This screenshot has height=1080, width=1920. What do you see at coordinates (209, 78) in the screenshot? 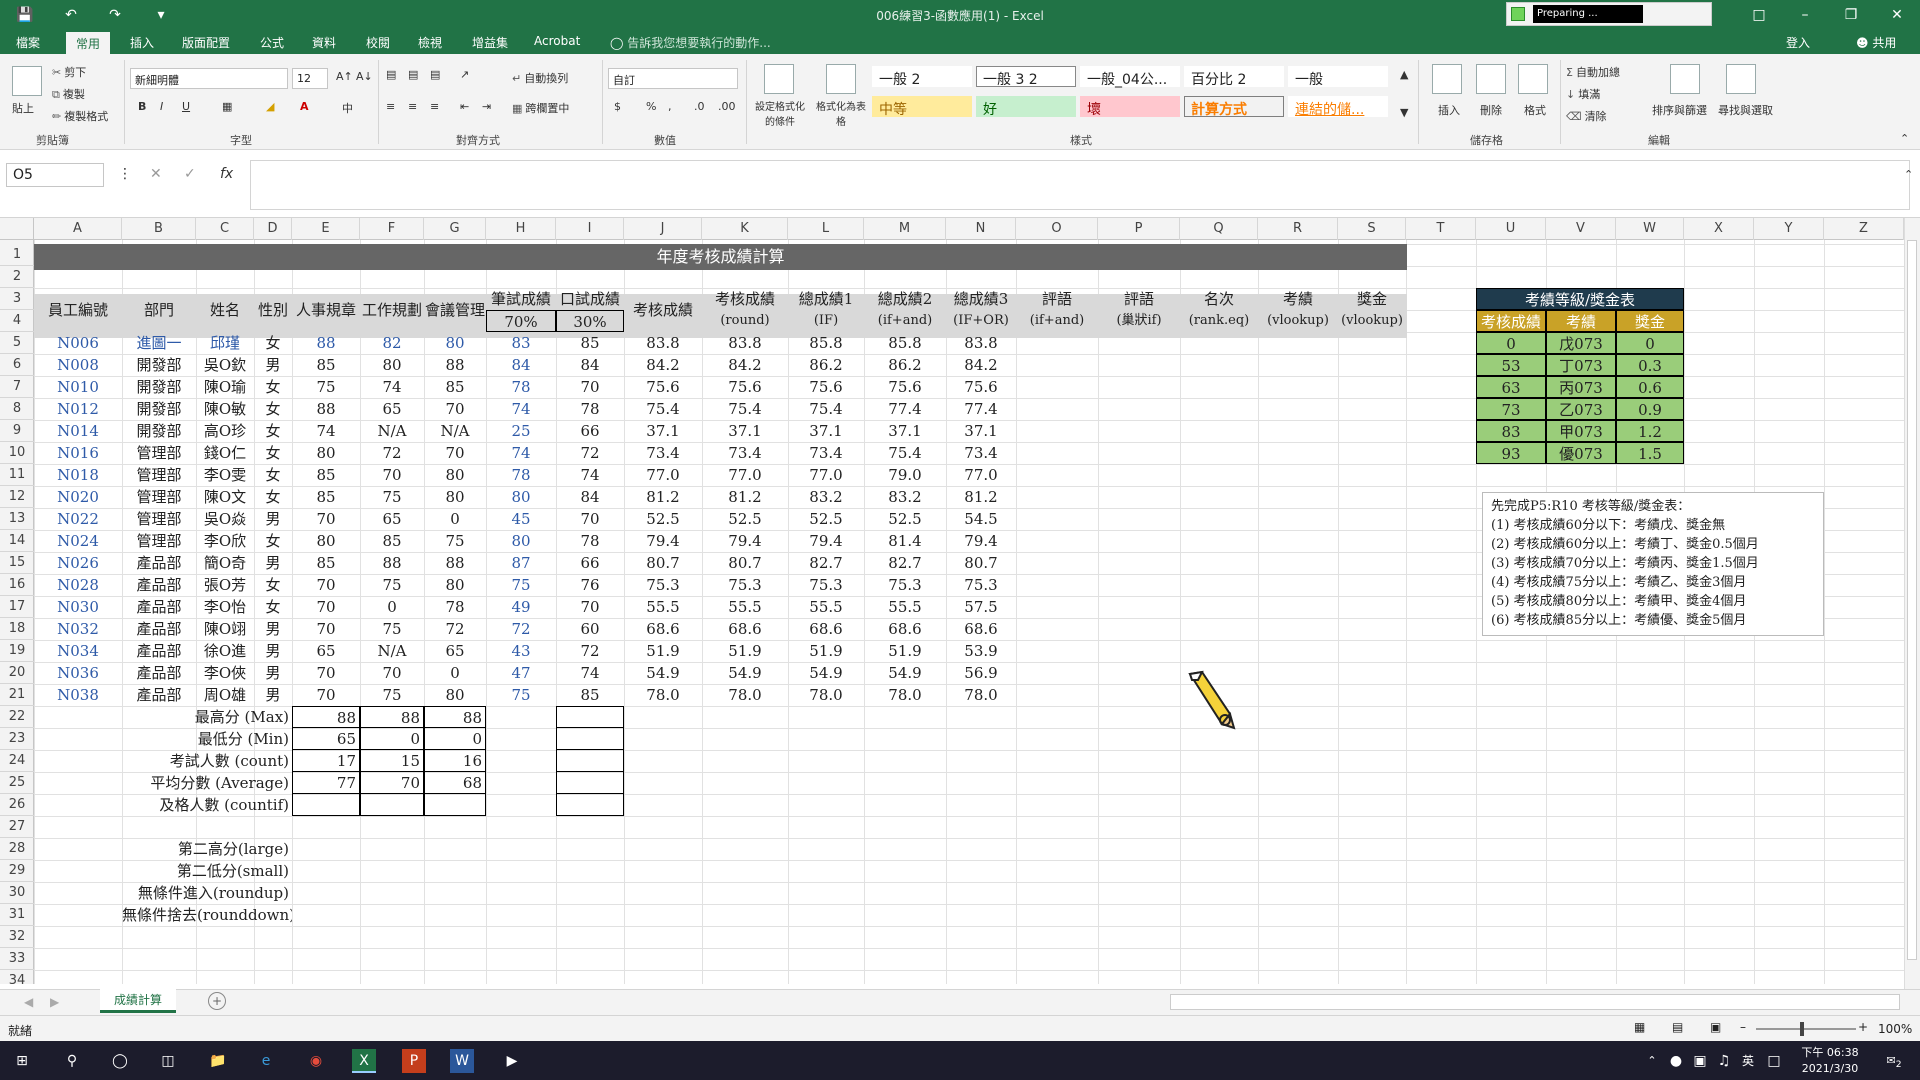
I see `font-name-select: 新細明體` at bounding box center [209, 78].